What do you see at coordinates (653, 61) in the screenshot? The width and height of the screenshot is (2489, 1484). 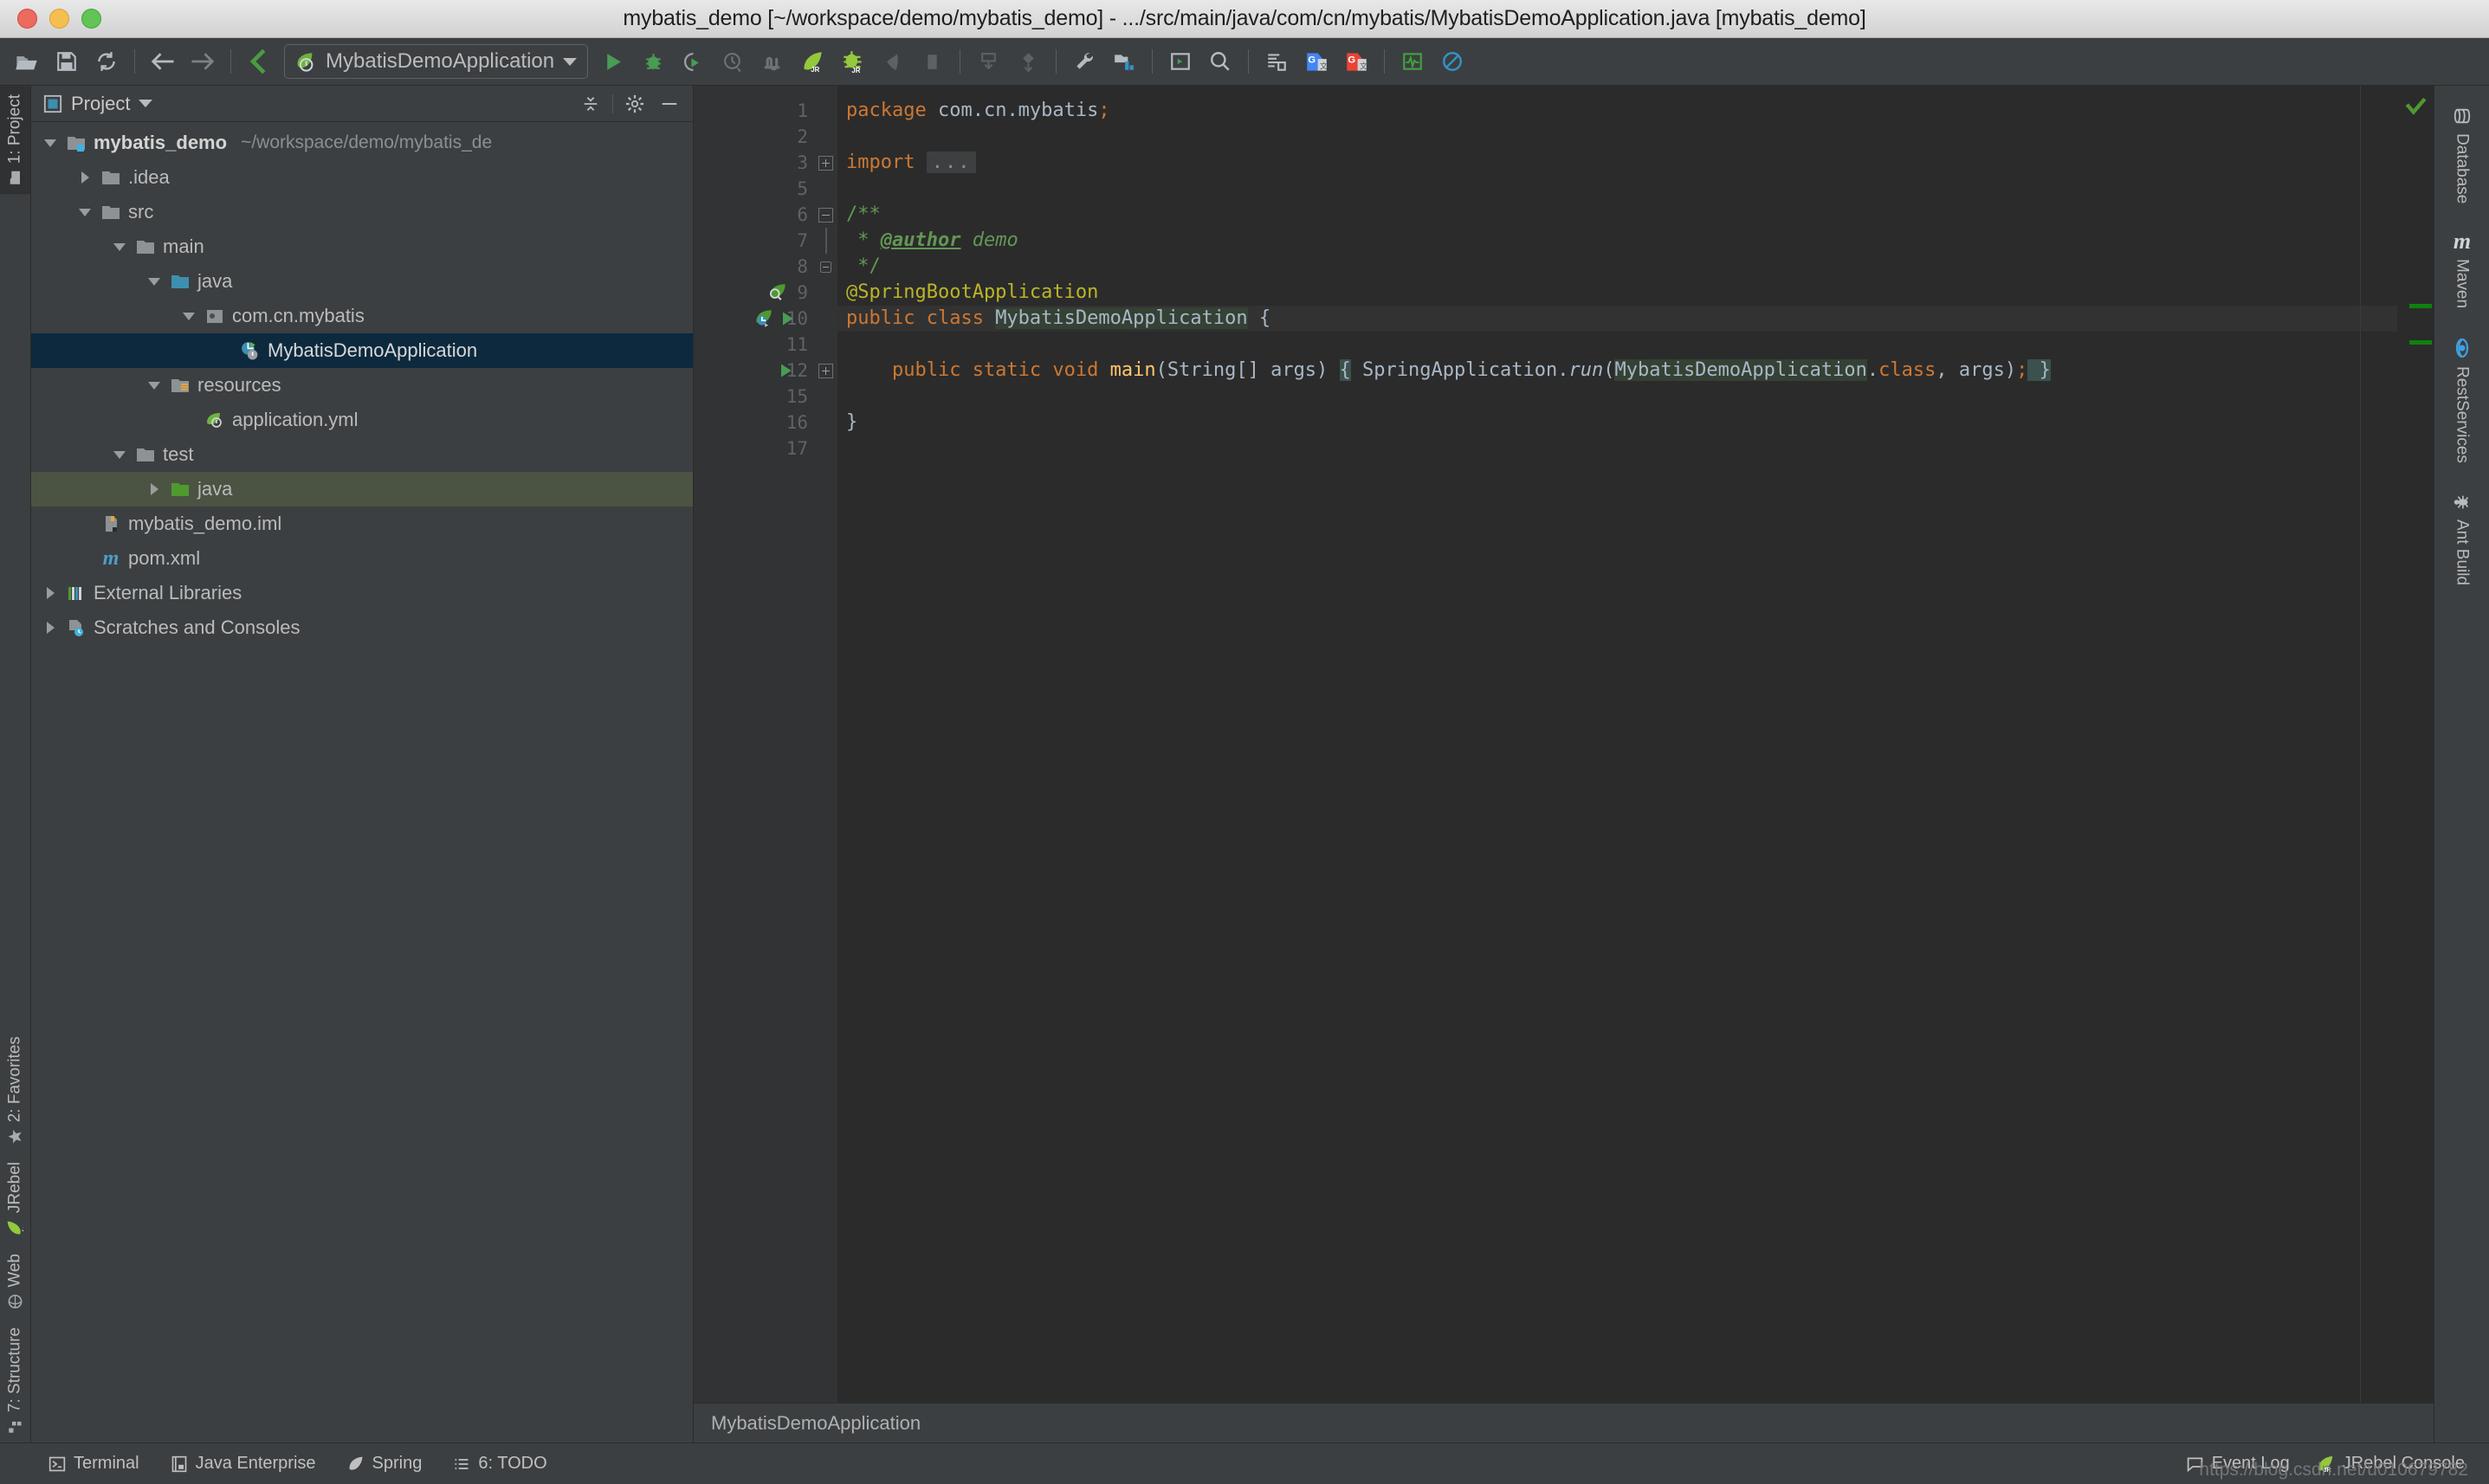 I see `debug-icon` at bounding box center [653, 61].